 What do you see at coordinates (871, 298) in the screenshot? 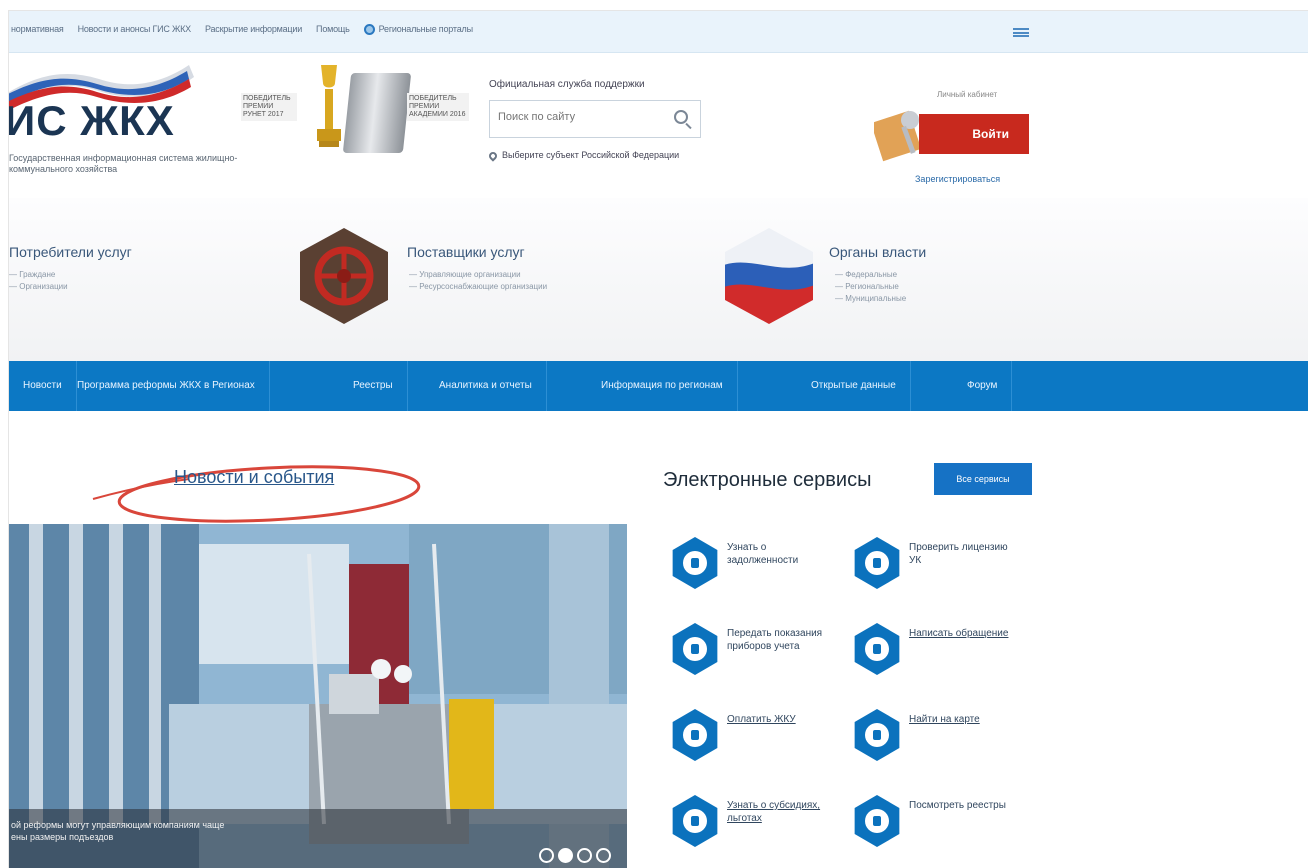
I see `role-desc-authorities-3: — Муниципальные` at bounding box center [871, 298].